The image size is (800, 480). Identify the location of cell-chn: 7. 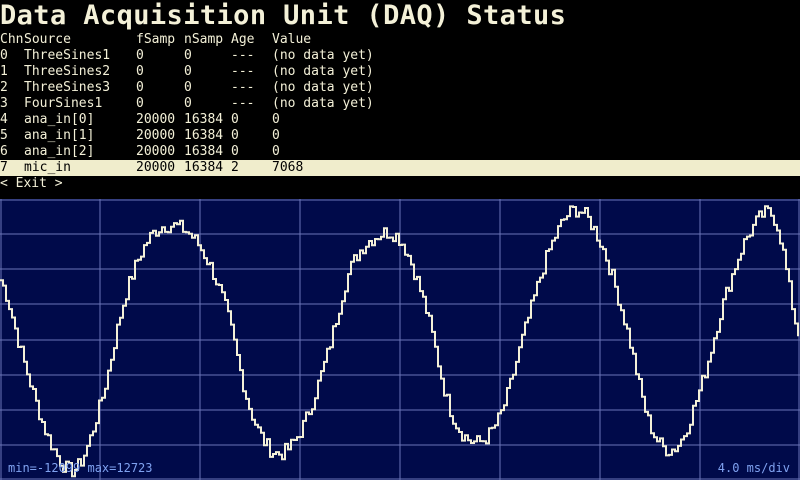
(4, 167).